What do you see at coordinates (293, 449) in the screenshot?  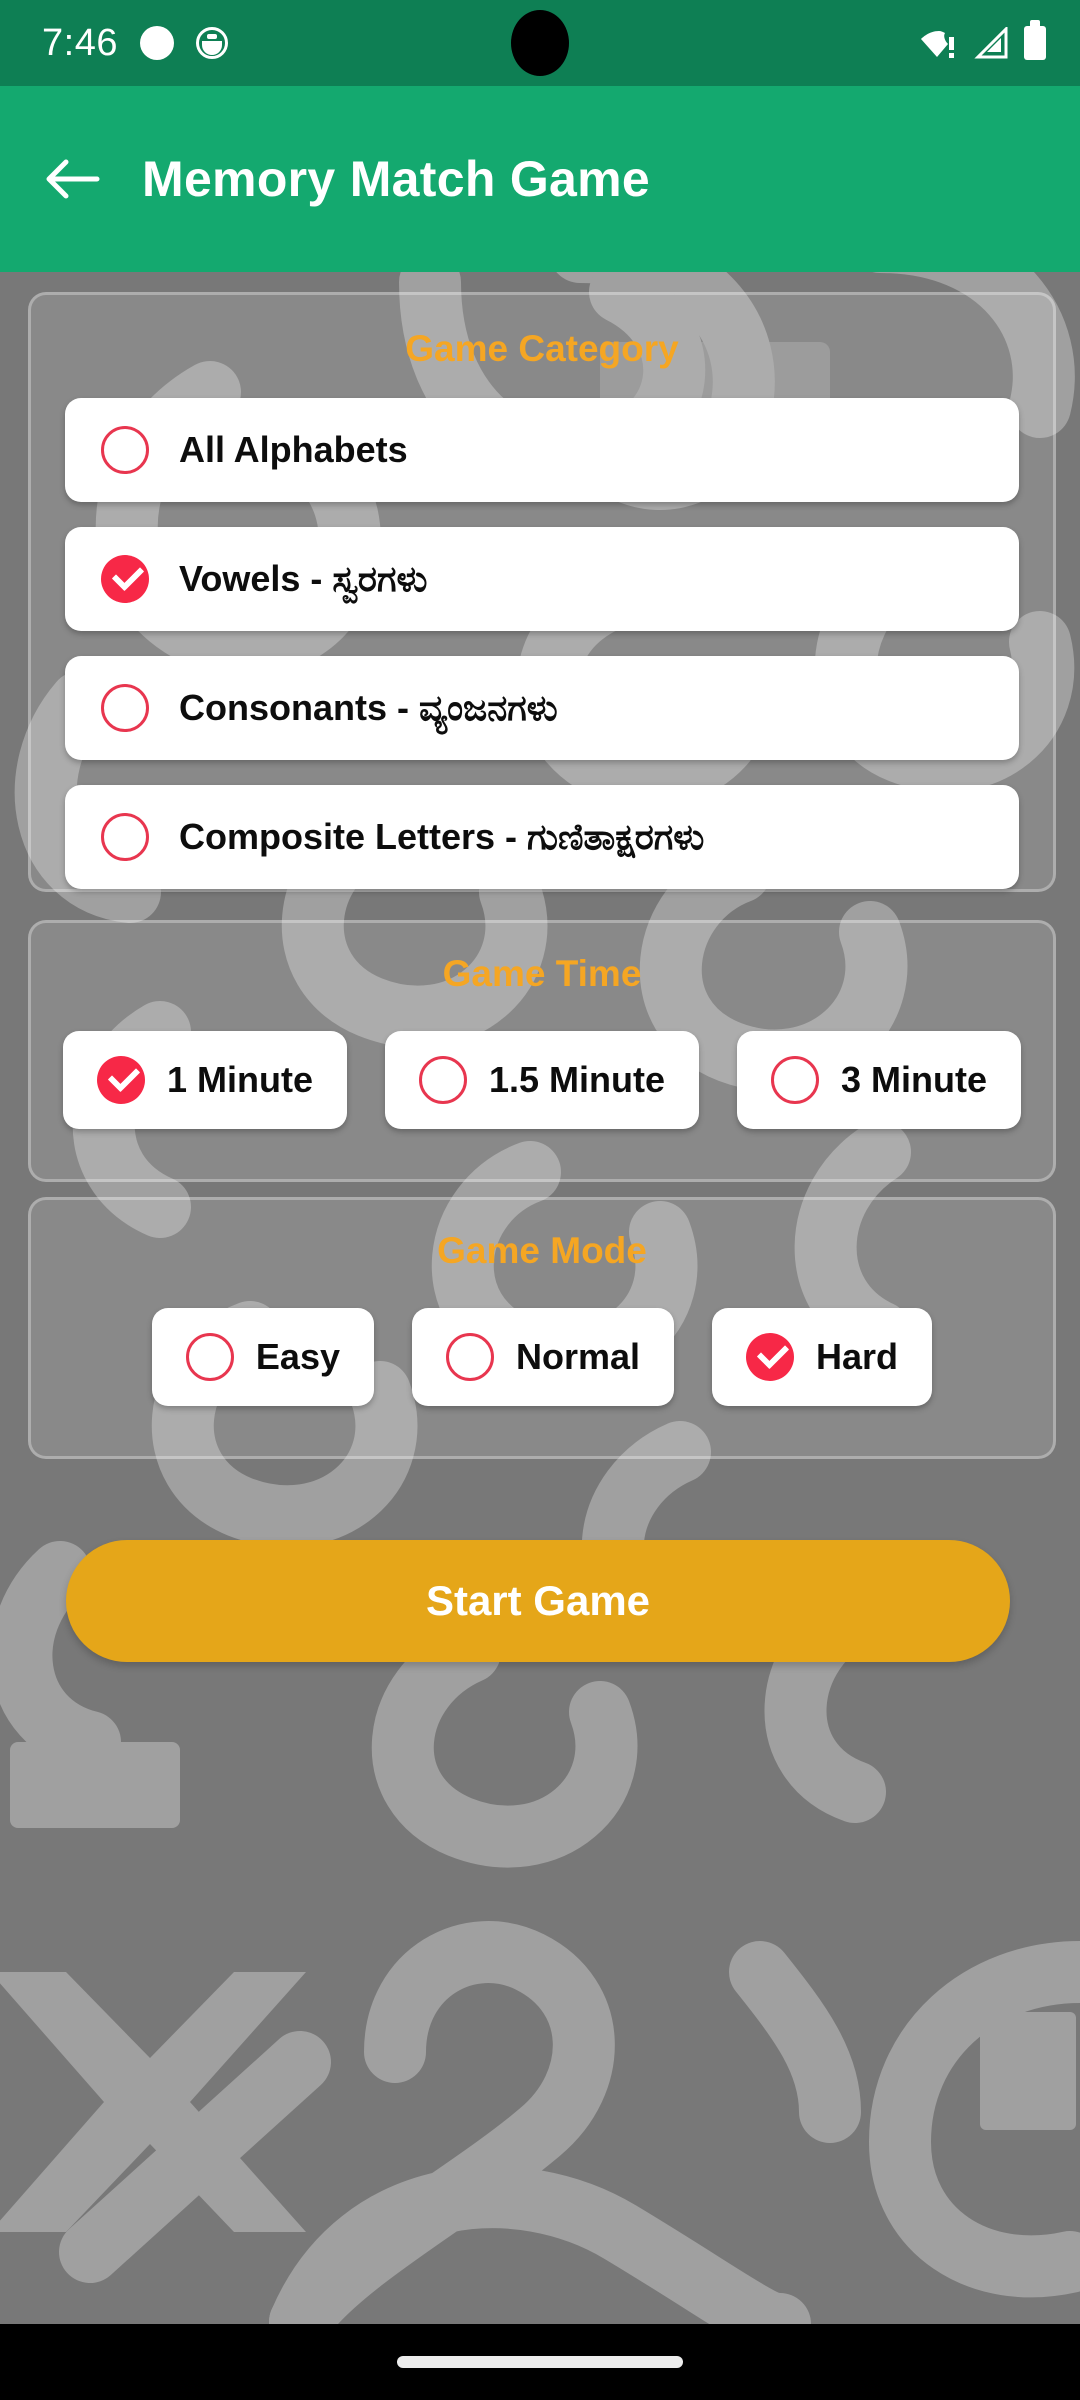 I see `category-option-label: All Alphabets` at bounding box center [293, 449].